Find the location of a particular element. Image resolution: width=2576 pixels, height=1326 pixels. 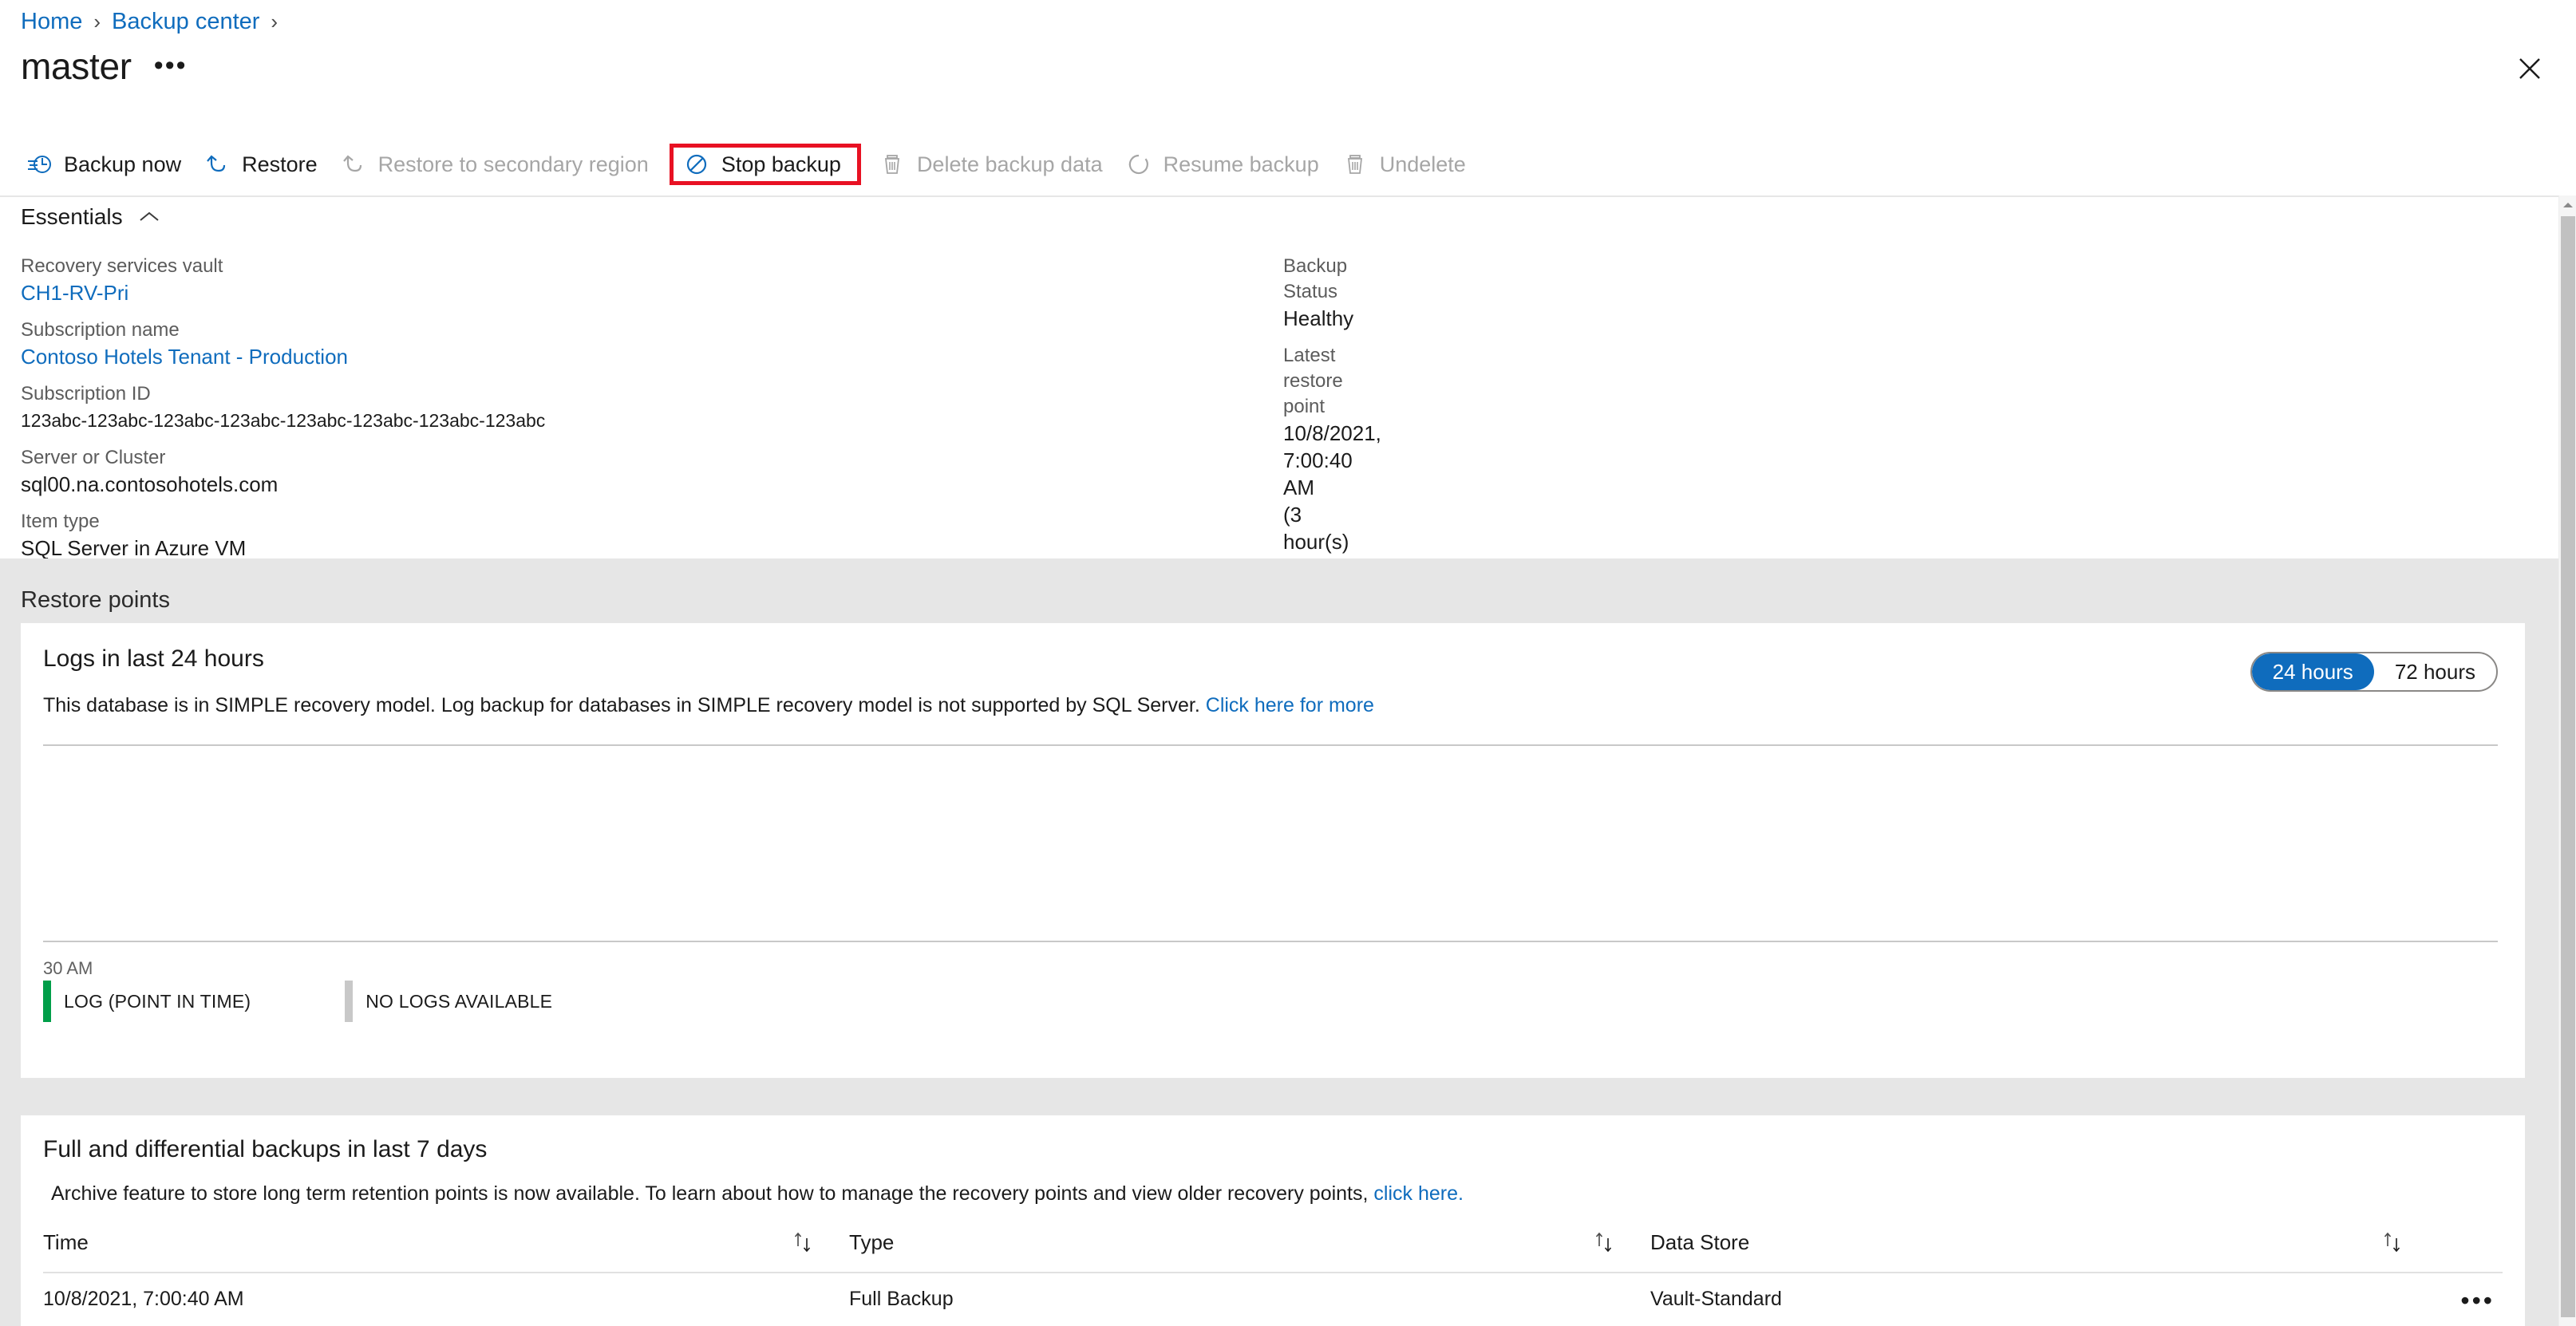

close-button is located at coordinates (2530, 68).